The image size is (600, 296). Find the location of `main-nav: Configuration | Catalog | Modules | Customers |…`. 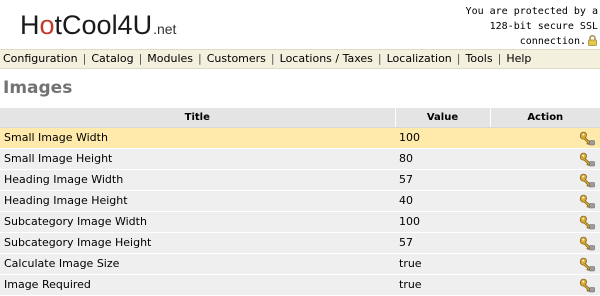

main-nav: Configuration | Catalog | Modules | Customers |… is located at coordinates (300, 59).